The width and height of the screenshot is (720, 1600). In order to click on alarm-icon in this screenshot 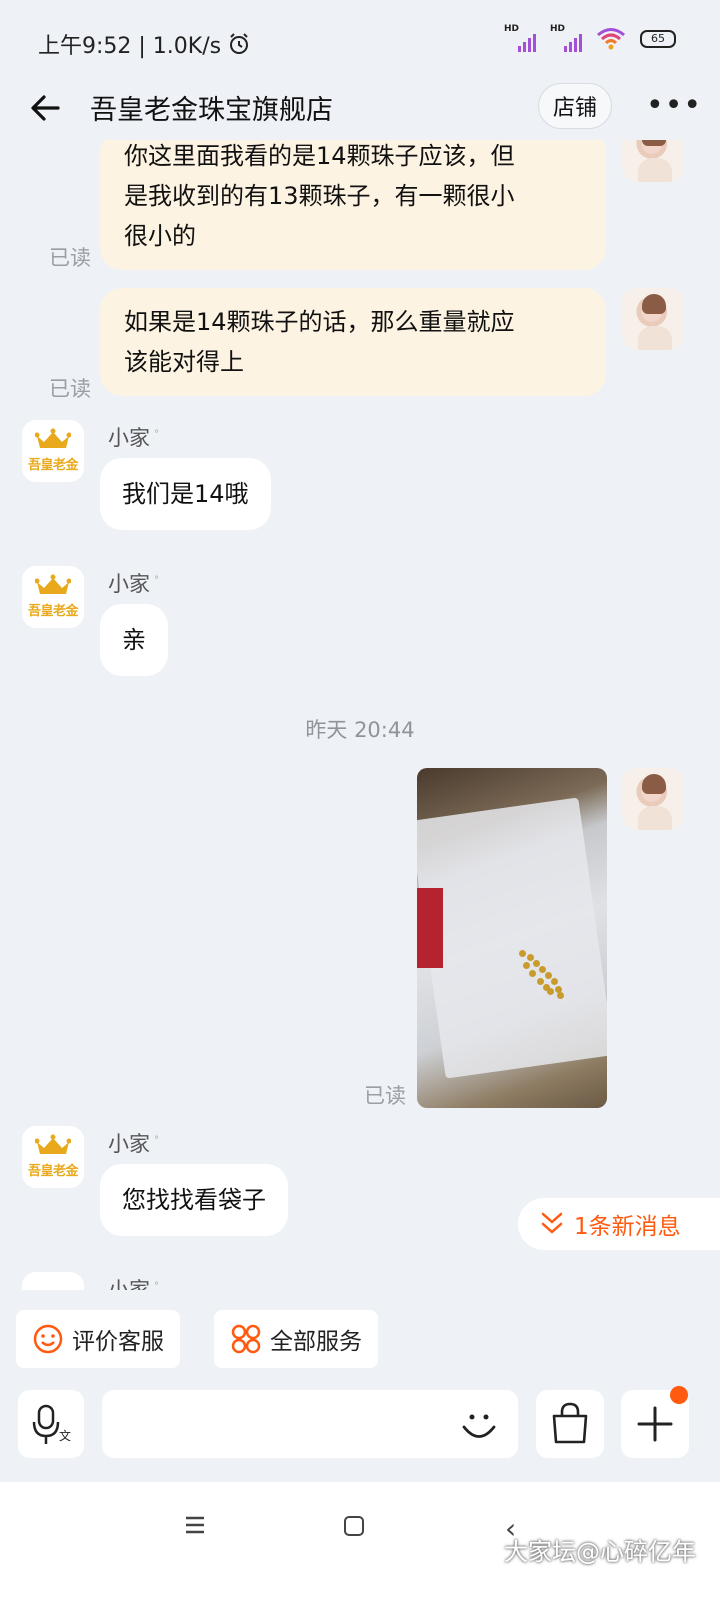, I will do `click(239, 43)`.